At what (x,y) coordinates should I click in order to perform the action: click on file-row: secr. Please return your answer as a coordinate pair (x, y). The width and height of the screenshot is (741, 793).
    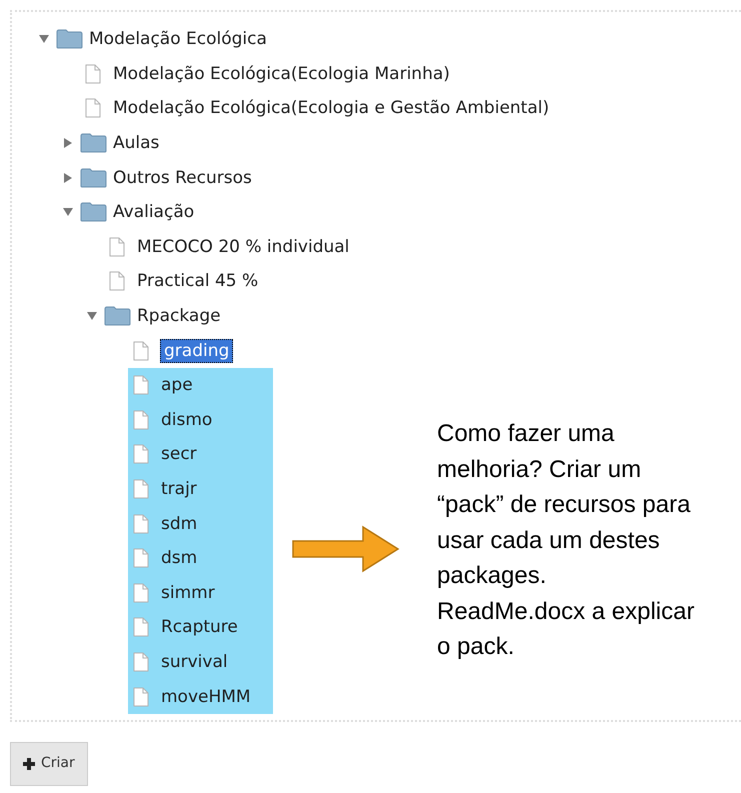
    Looking at the image, I should click on (200, 454).